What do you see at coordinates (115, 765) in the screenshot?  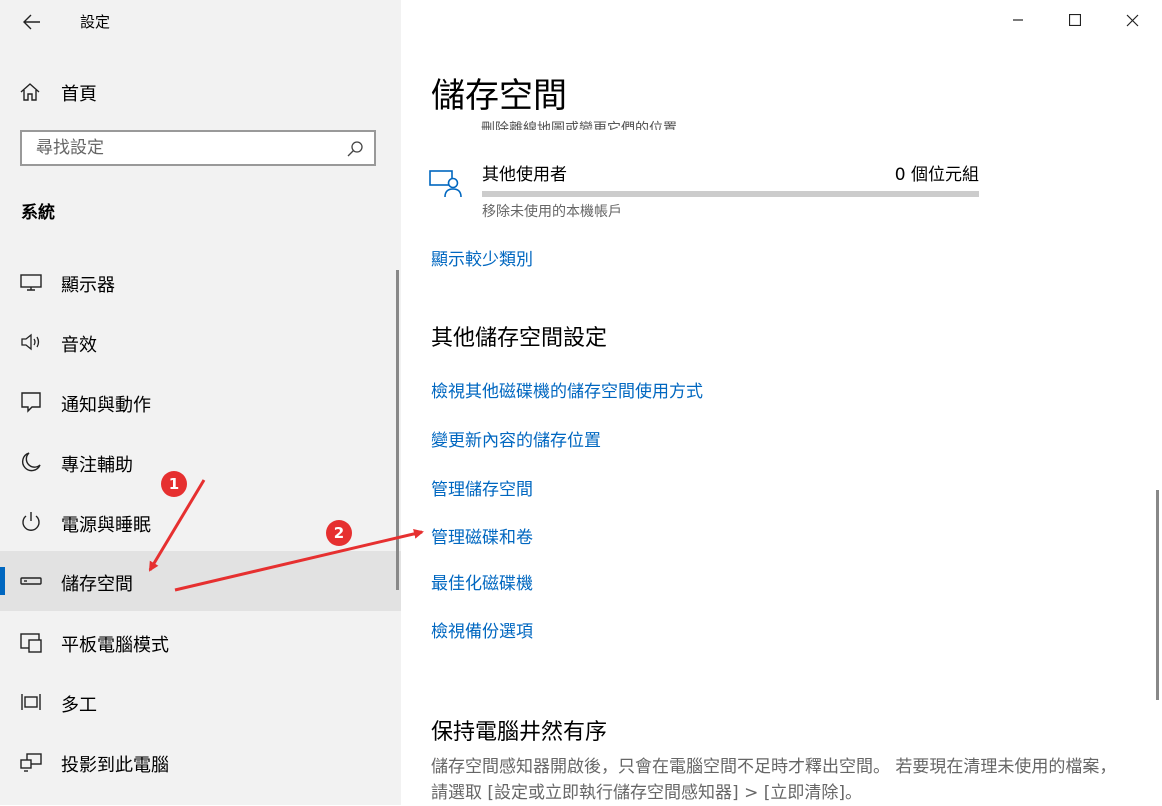 I see `sidebar-item-label: 投影到此電腦` at bounding box center [115, 765].